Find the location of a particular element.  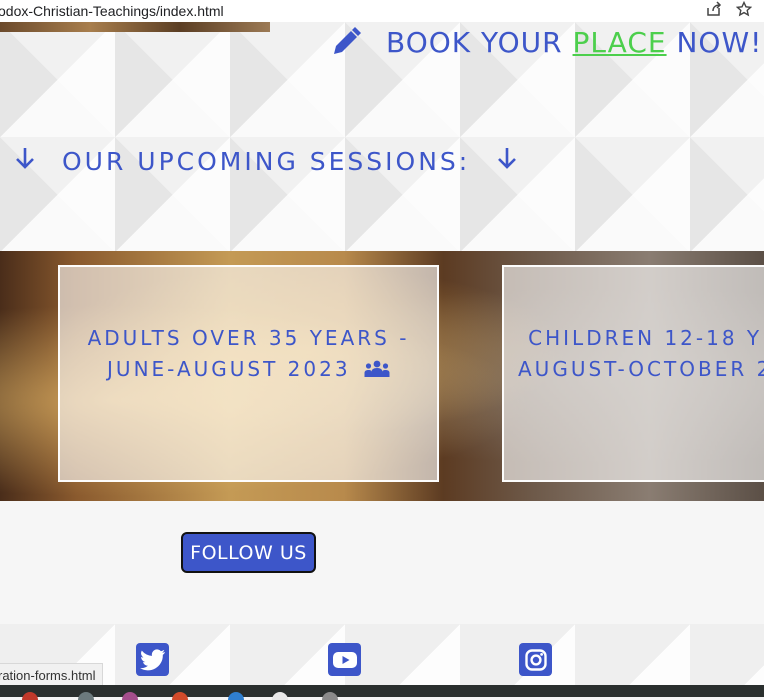

session-card-line2-row: JUNE-AUGUST 2023 is located at coordinates (249, 369).